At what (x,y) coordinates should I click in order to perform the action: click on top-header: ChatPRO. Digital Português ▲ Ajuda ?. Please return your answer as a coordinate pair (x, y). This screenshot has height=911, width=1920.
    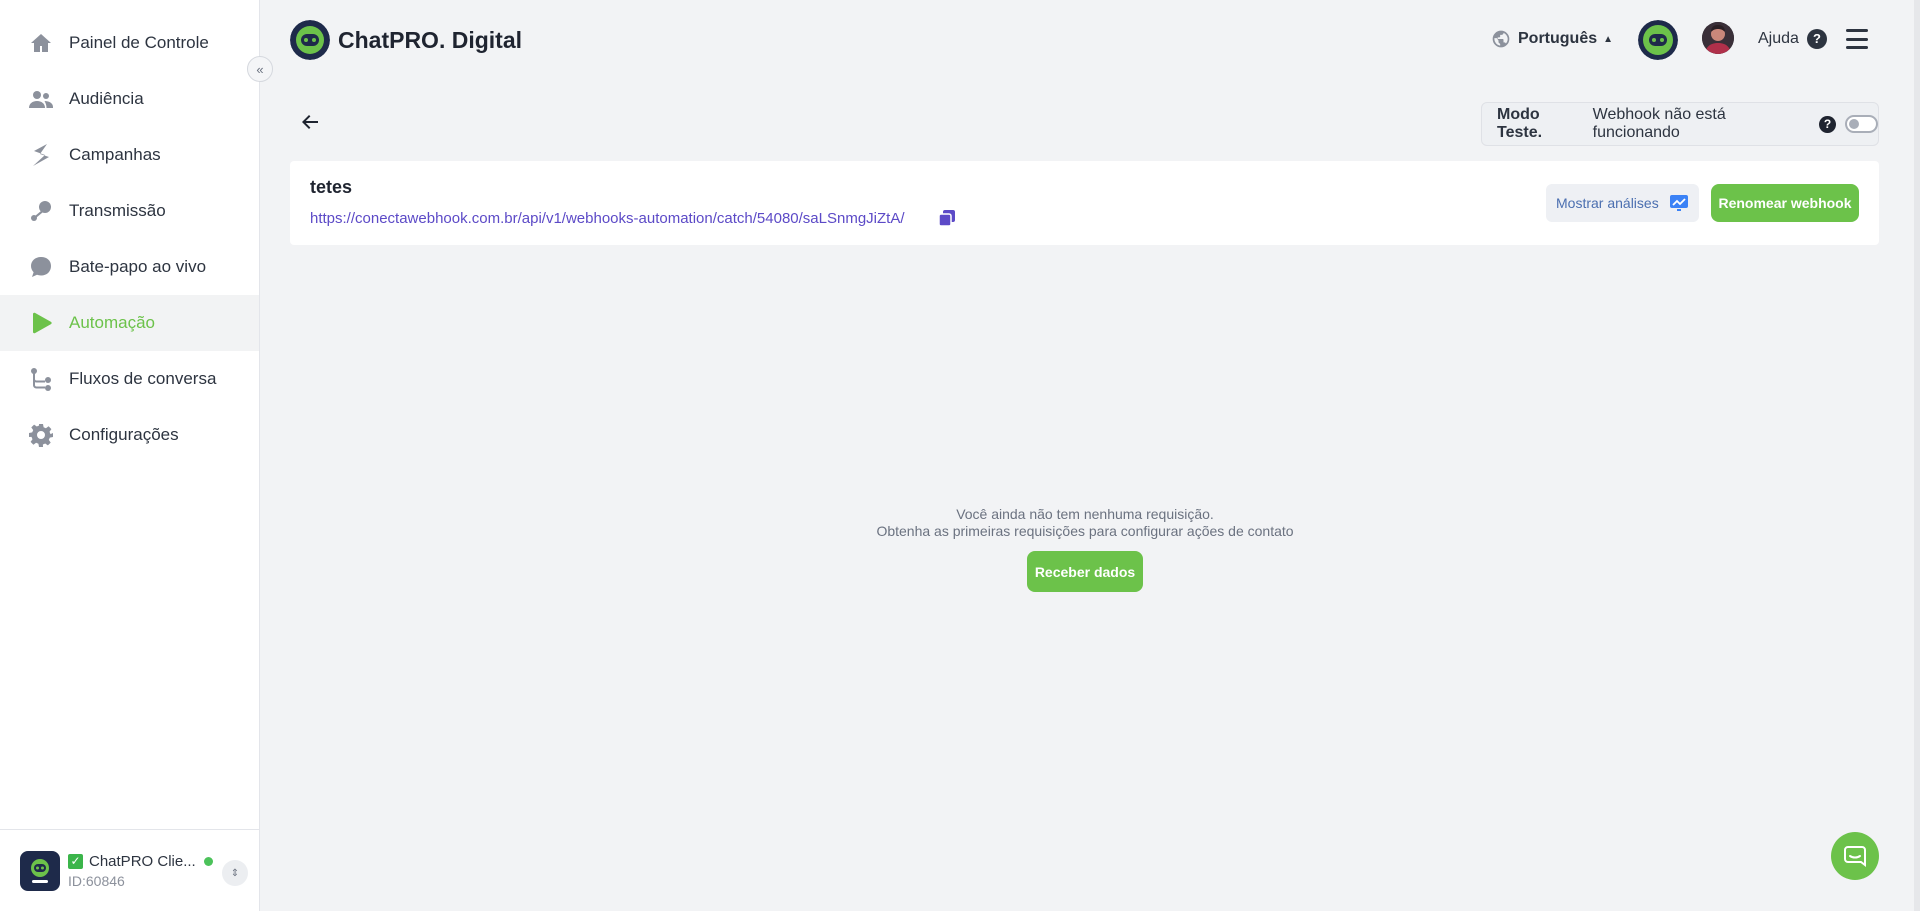
    Looking at the image, I should click on (1090, 40).